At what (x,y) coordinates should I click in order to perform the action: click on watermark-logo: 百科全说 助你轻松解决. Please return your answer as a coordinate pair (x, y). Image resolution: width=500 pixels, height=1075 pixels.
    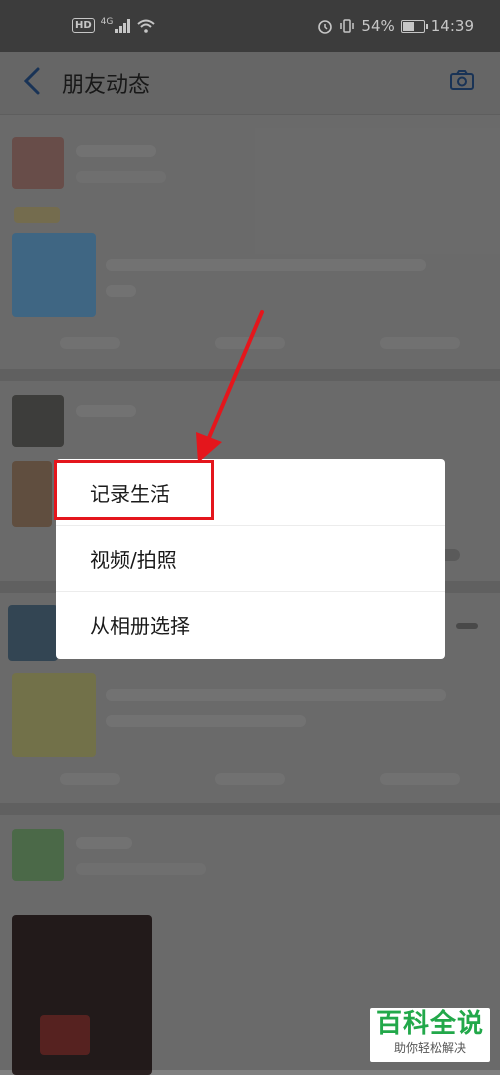
    Looking at the image, I should click on (430, 1035).